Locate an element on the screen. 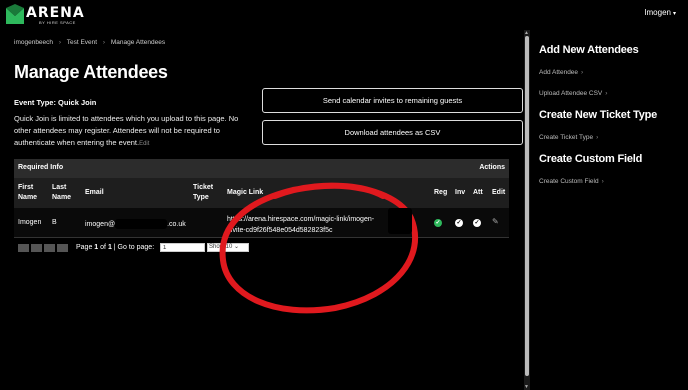 Image resolution: width=688 pixels, height=390 pixels. scroll-down-icon: ▼ is located at coordinates (526, 387).